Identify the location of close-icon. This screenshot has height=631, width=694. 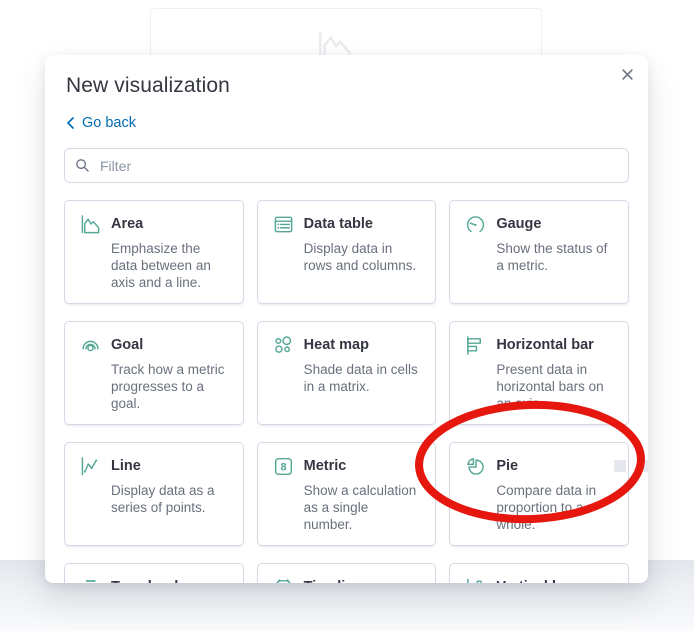
(627, 74).